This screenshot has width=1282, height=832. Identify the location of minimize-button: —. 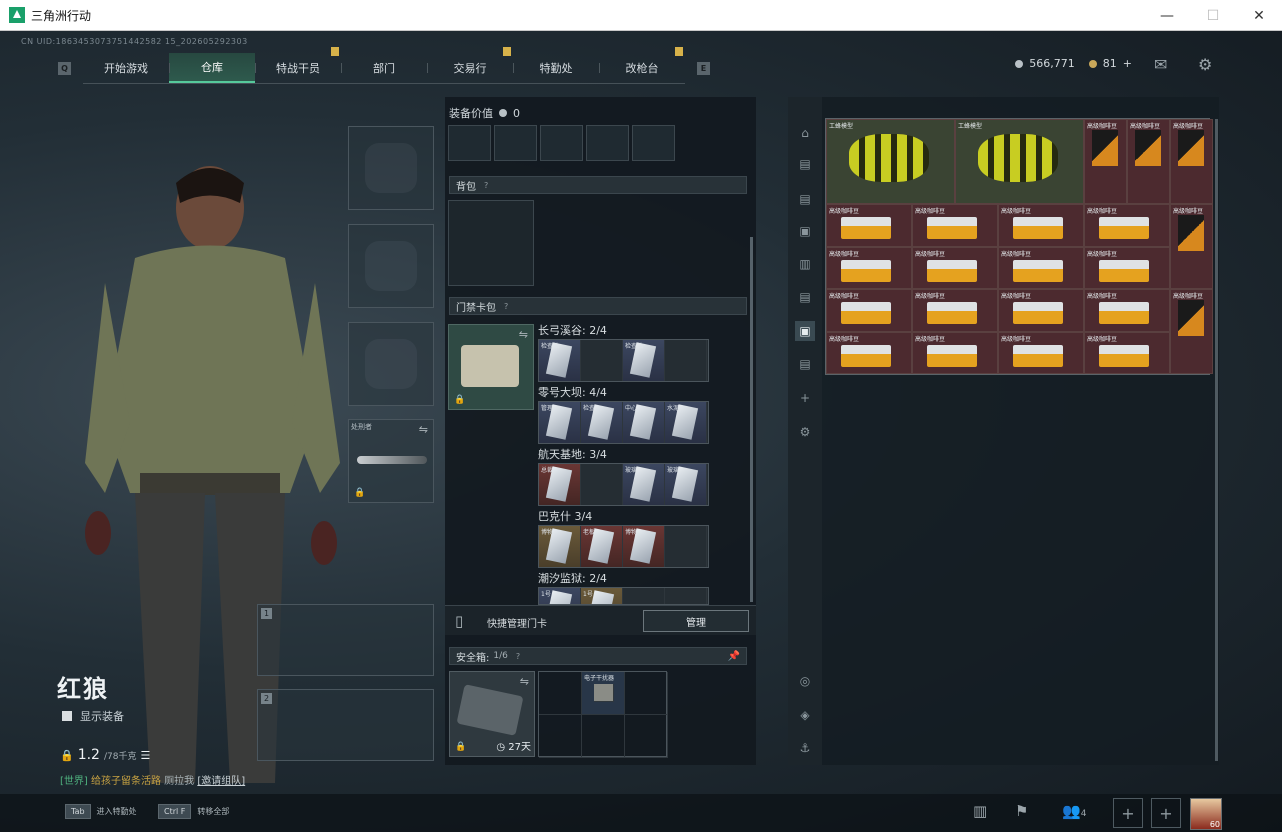
(1167, 15).